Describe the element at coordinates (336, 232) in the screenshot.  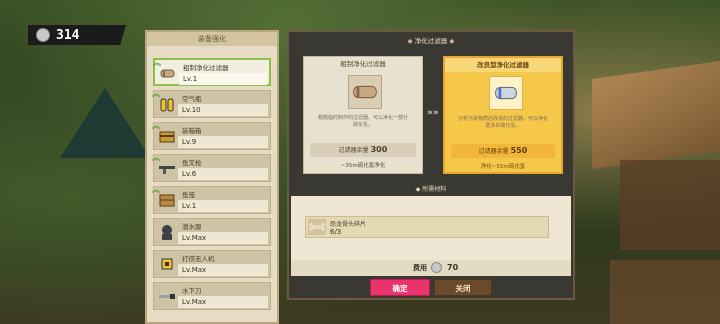
I see `material-count: 6/3` at that location.